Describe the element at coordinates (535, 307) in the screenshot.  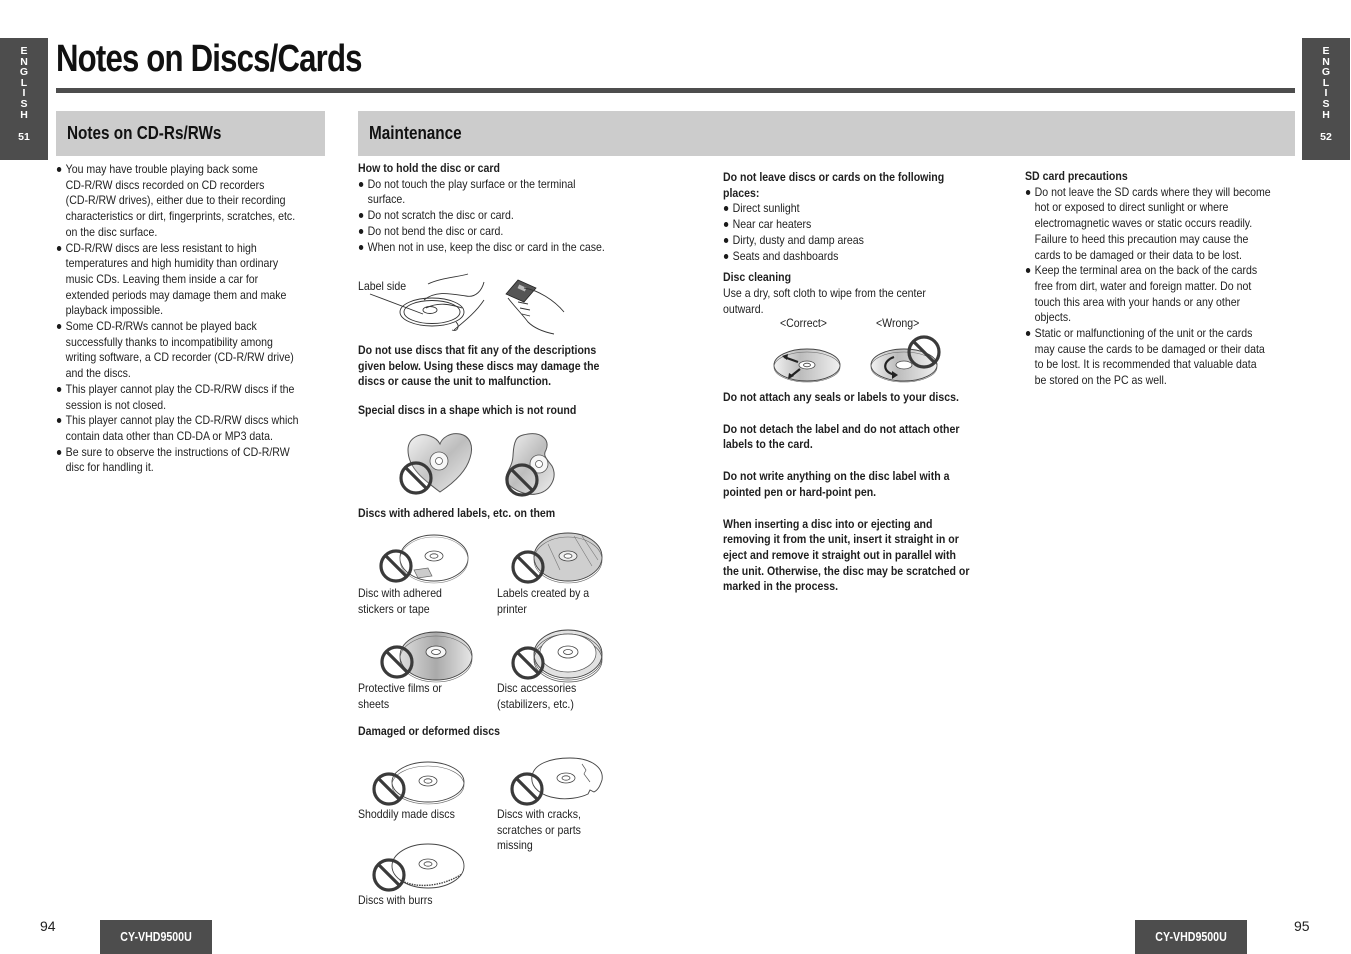
I see `hand-holding-sd-card-icon` at that location.